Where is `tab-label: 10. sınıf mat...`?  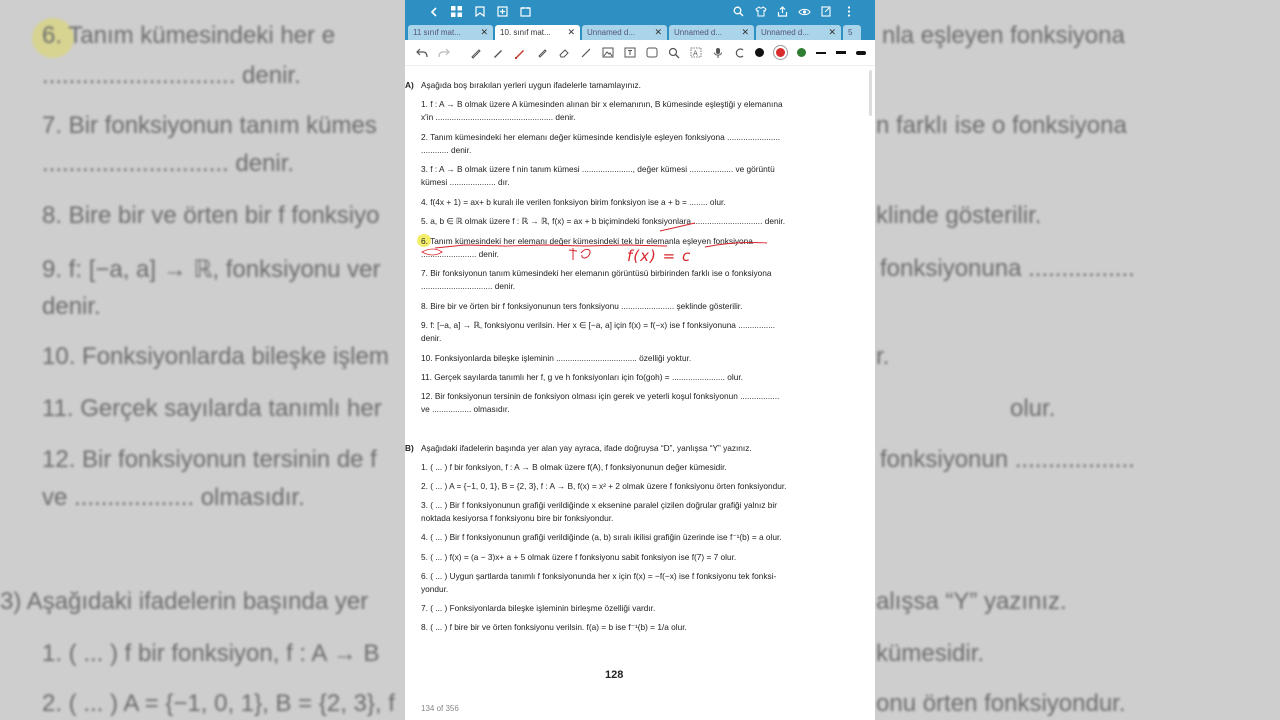
tab-label: 10. sınıf mat... is located at coordinates (525, 32).